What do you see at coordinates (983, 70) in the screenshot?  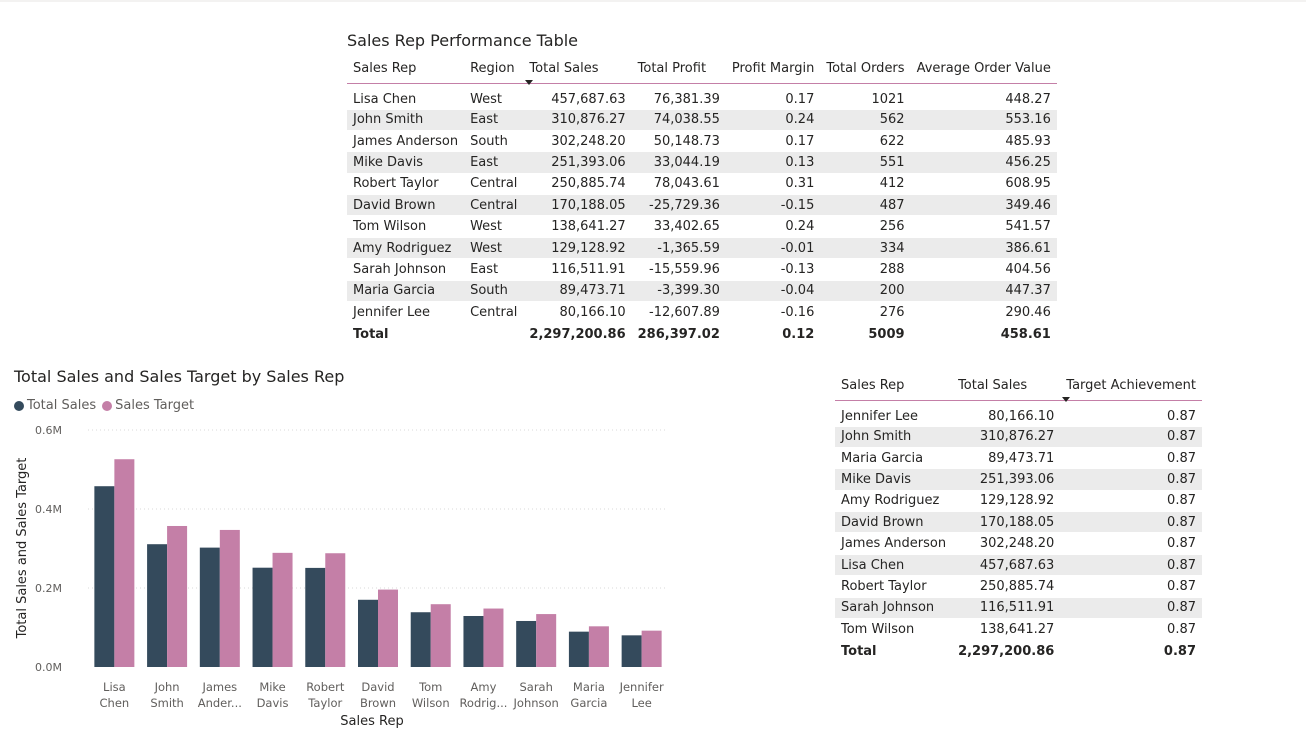 I see `column-header-average-order-value: Average Order Value` at bounding box center [983, 70].